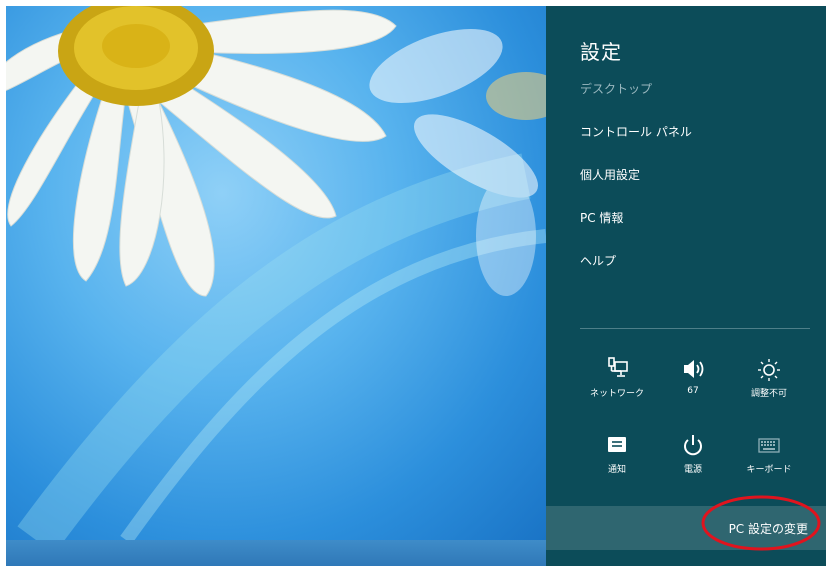  Describe the element at coordinates (601, 217) in the screenshot. I see `menu-item-pc-info: PC 情報` at that location.